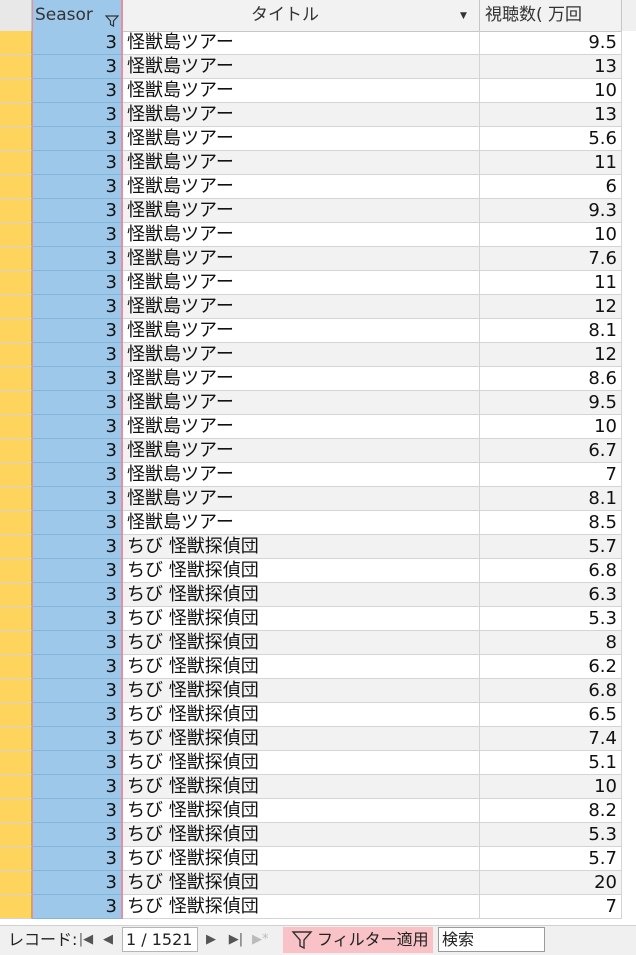  Describe the element at coordinates (318, 739) in the screenshot. I see `table-row: 3 ちび 怪獣探偵団 7.4` at that location.